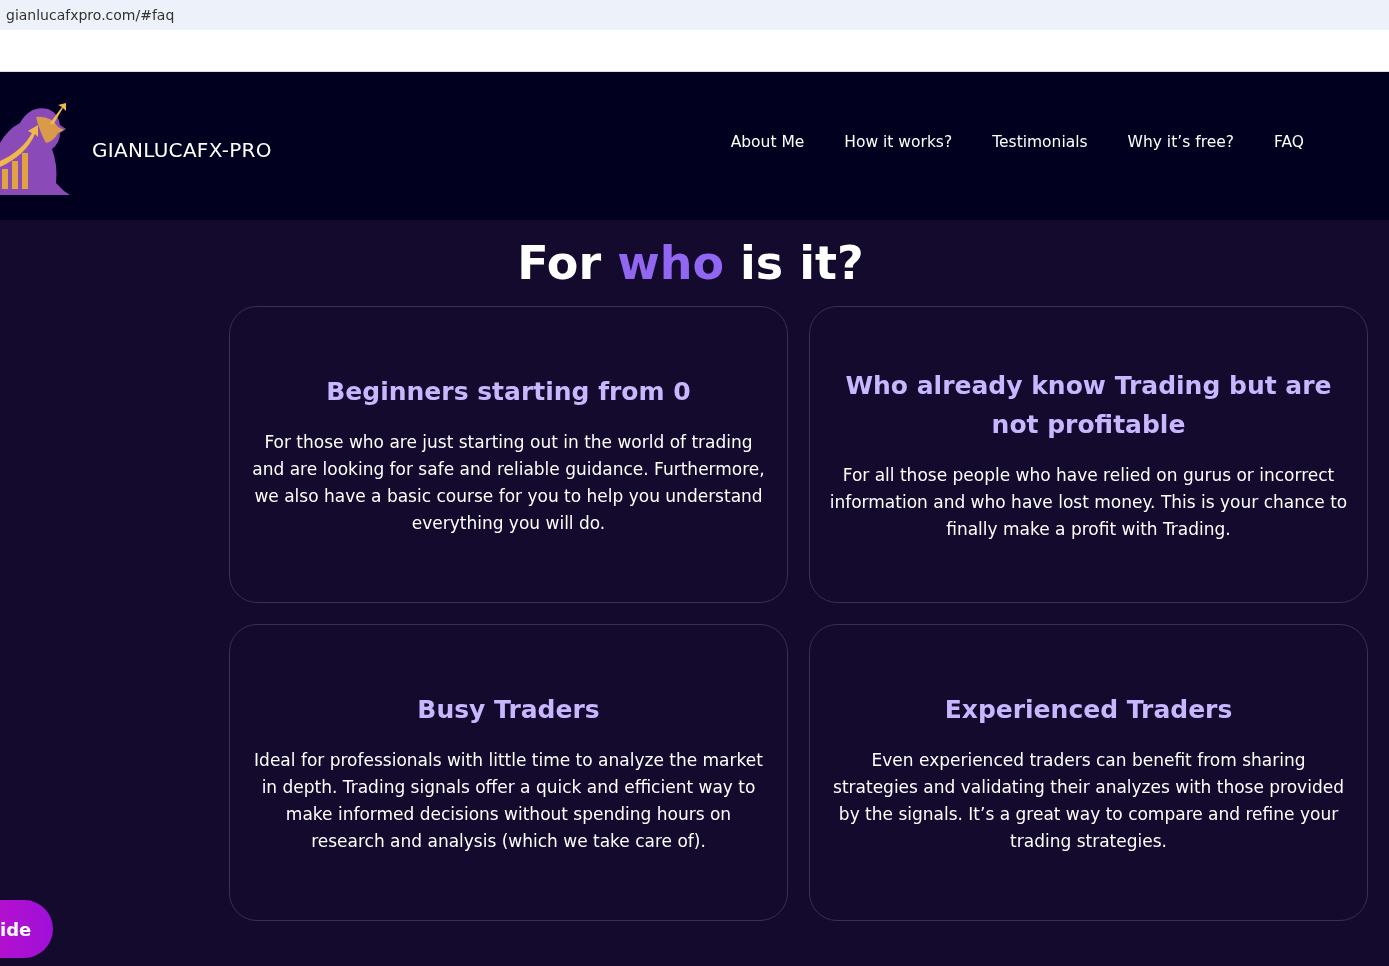  I want to click on nav-link: Testimonials, so click(1040, 142).